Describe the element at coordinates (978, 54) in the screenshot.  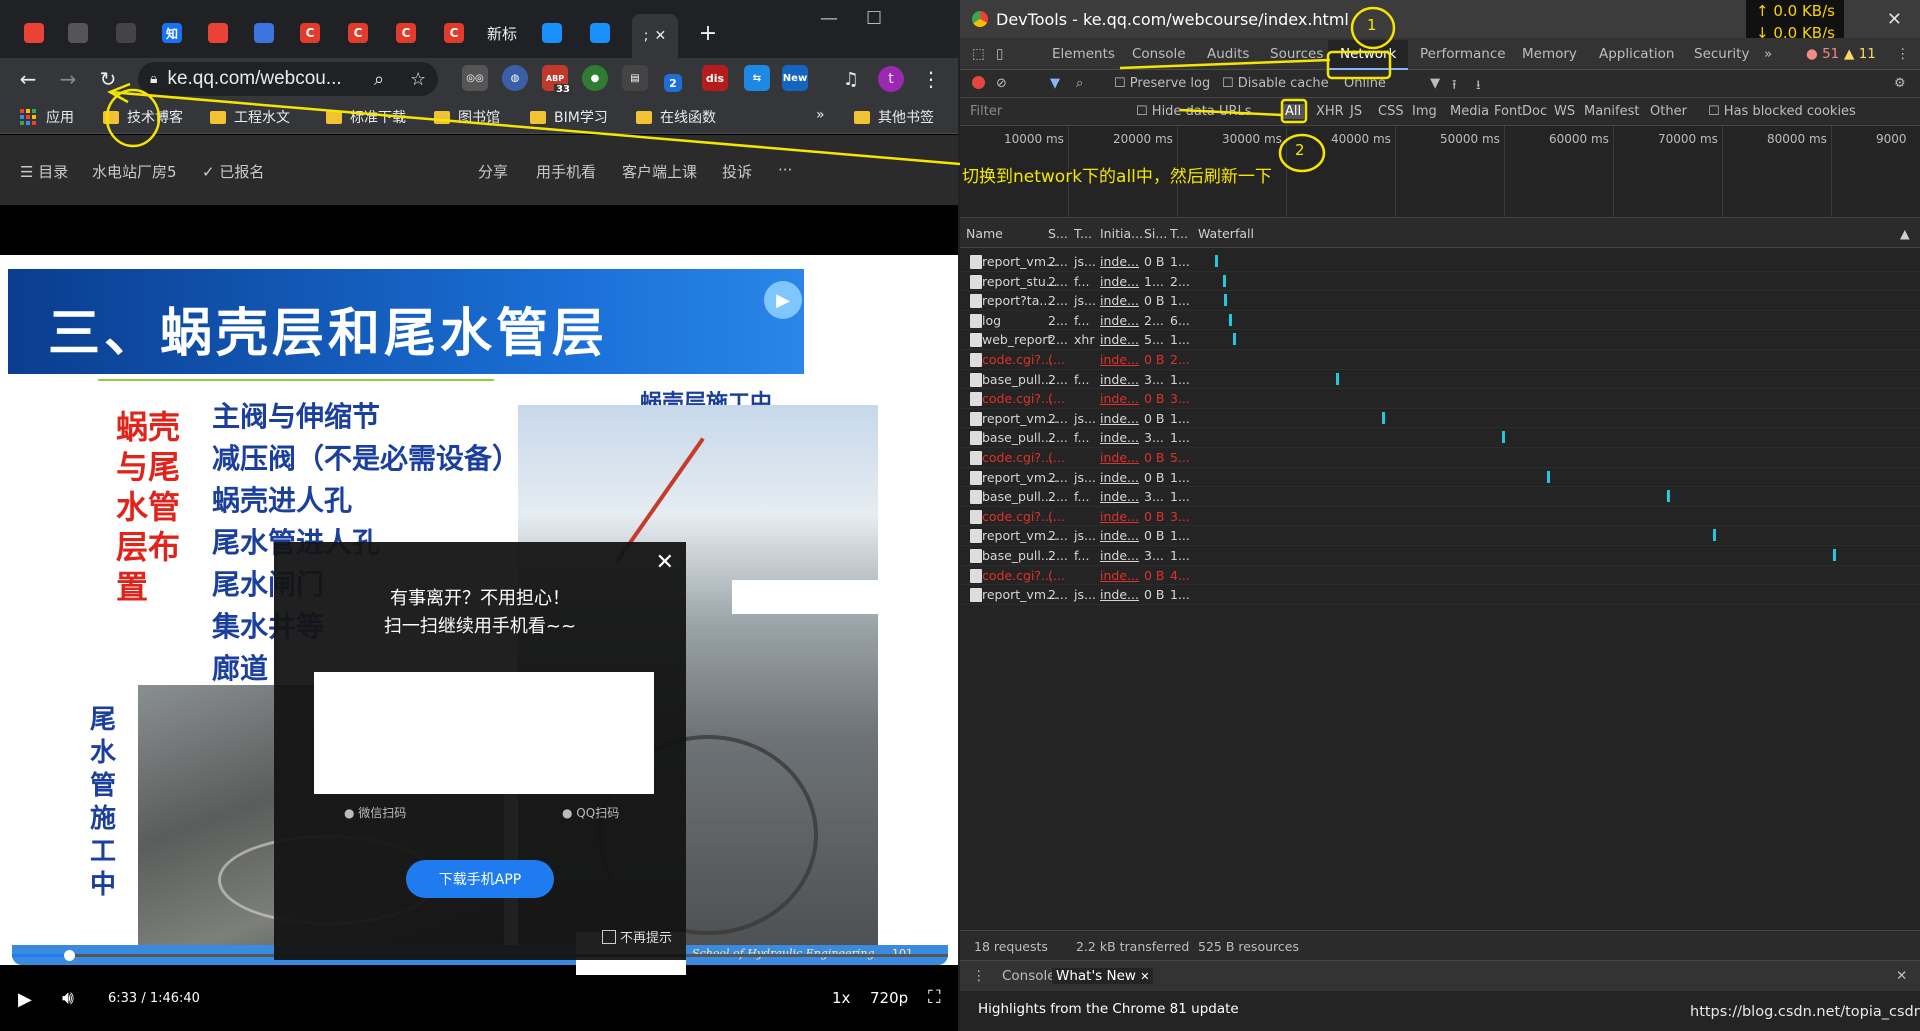
I see `inspect-icon: ⬚` at that location.